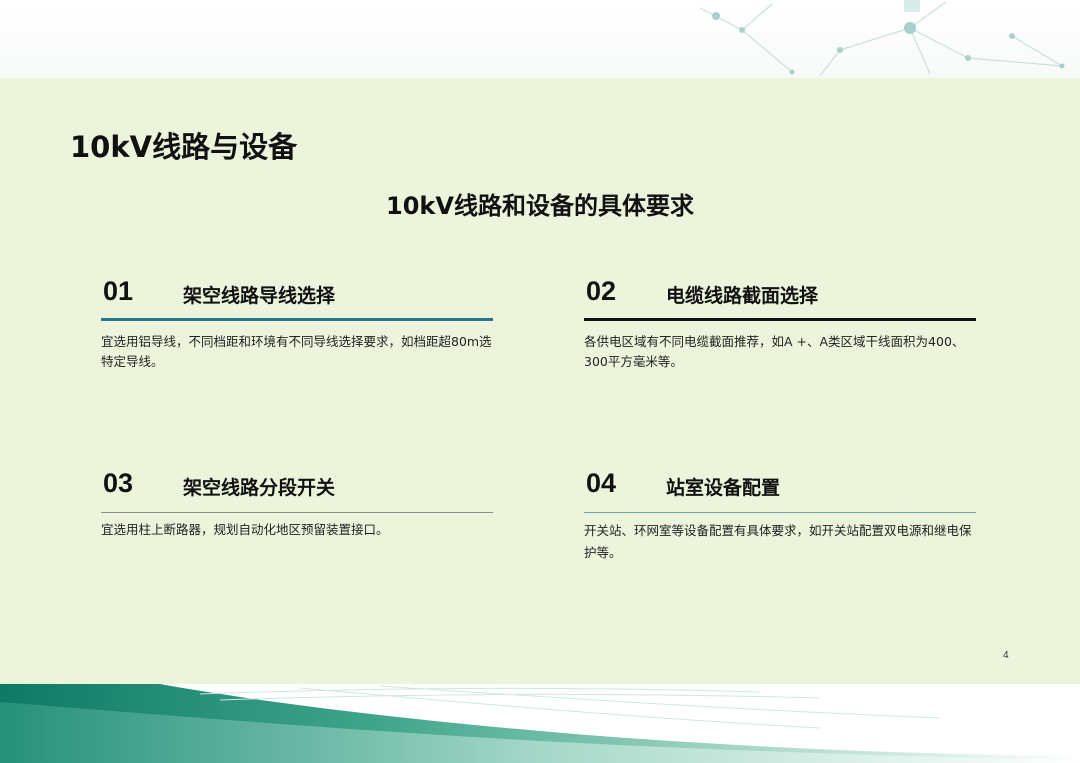  I want to click on section-body: 宜选用柱上断路器，规划自动化地区预留装置接口。, so click(245, 529).